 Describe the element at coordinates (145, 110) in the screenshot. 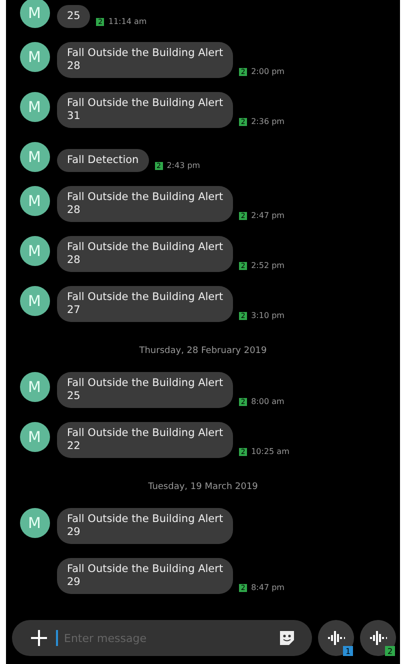

I see `message-bubble: Fall Outside the Building Alert 31` at that location.